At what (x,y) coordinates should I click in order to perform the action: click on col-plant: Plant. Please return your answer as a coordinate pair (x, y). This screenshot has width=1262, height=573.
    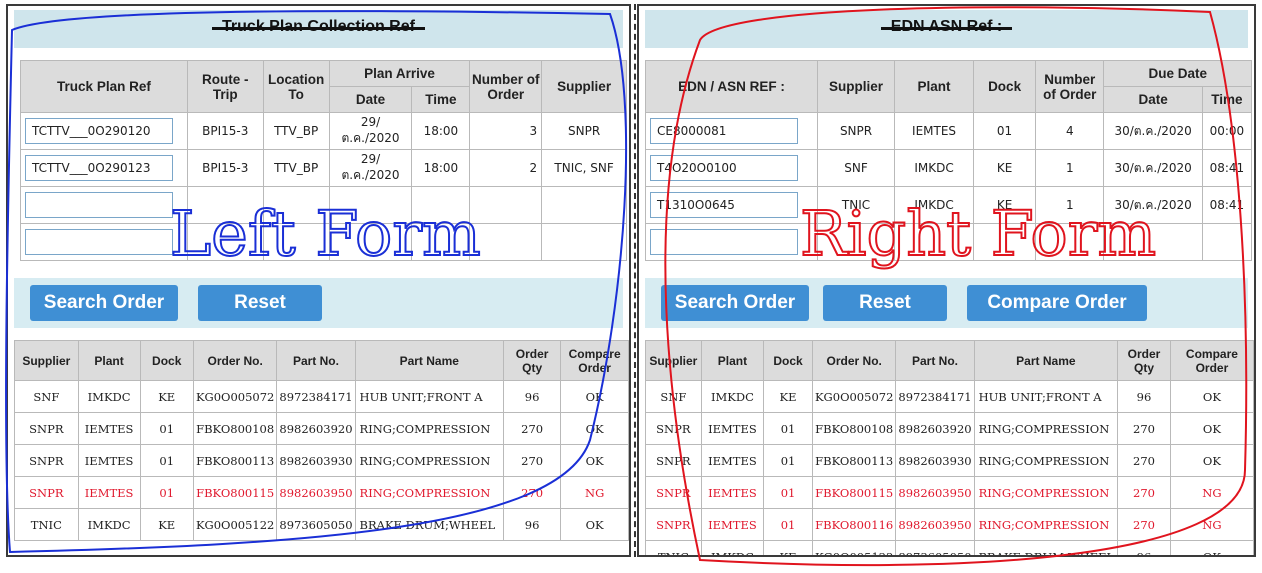
    Looking at the image, I should click on (934, 86).